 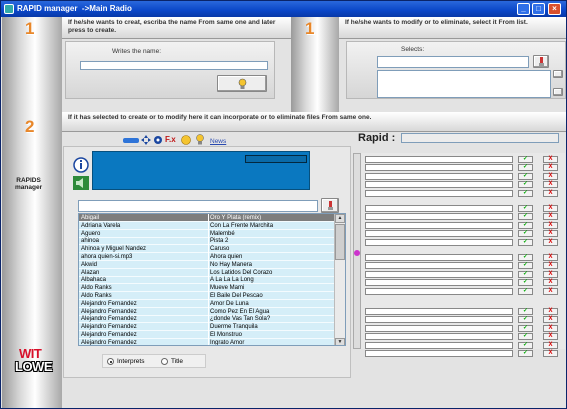 What do you see at coordinates (340, 218) in the screenshot?
I see `scroll-up-arrow: ▲` at bounding box center [340, 218].